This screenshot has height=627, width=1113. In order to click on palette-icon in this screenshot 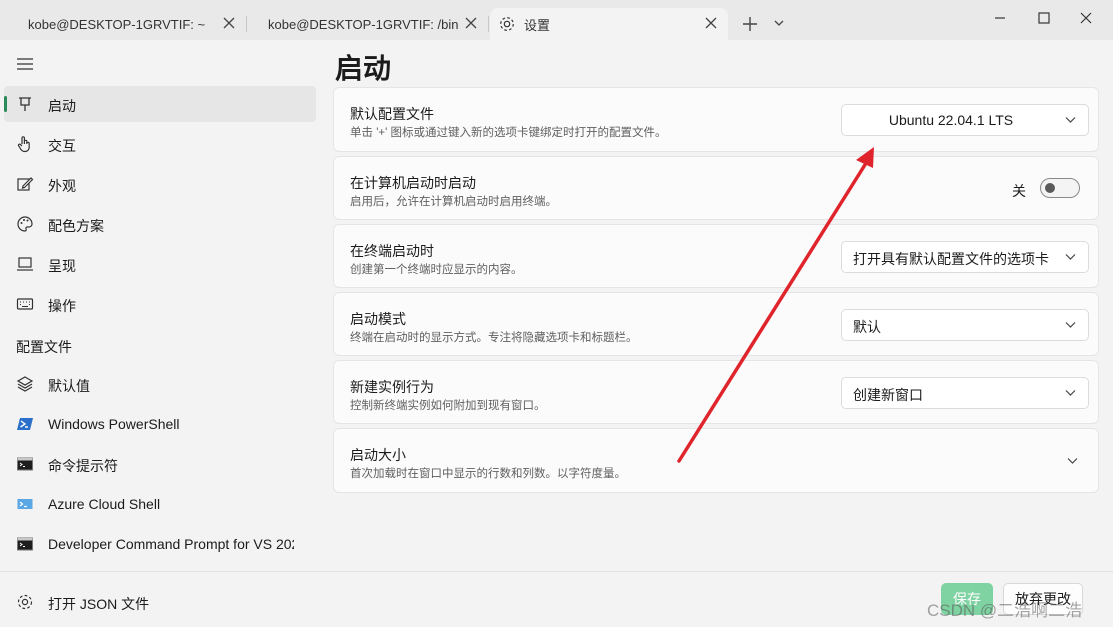, I will do `click(25, 224)`.